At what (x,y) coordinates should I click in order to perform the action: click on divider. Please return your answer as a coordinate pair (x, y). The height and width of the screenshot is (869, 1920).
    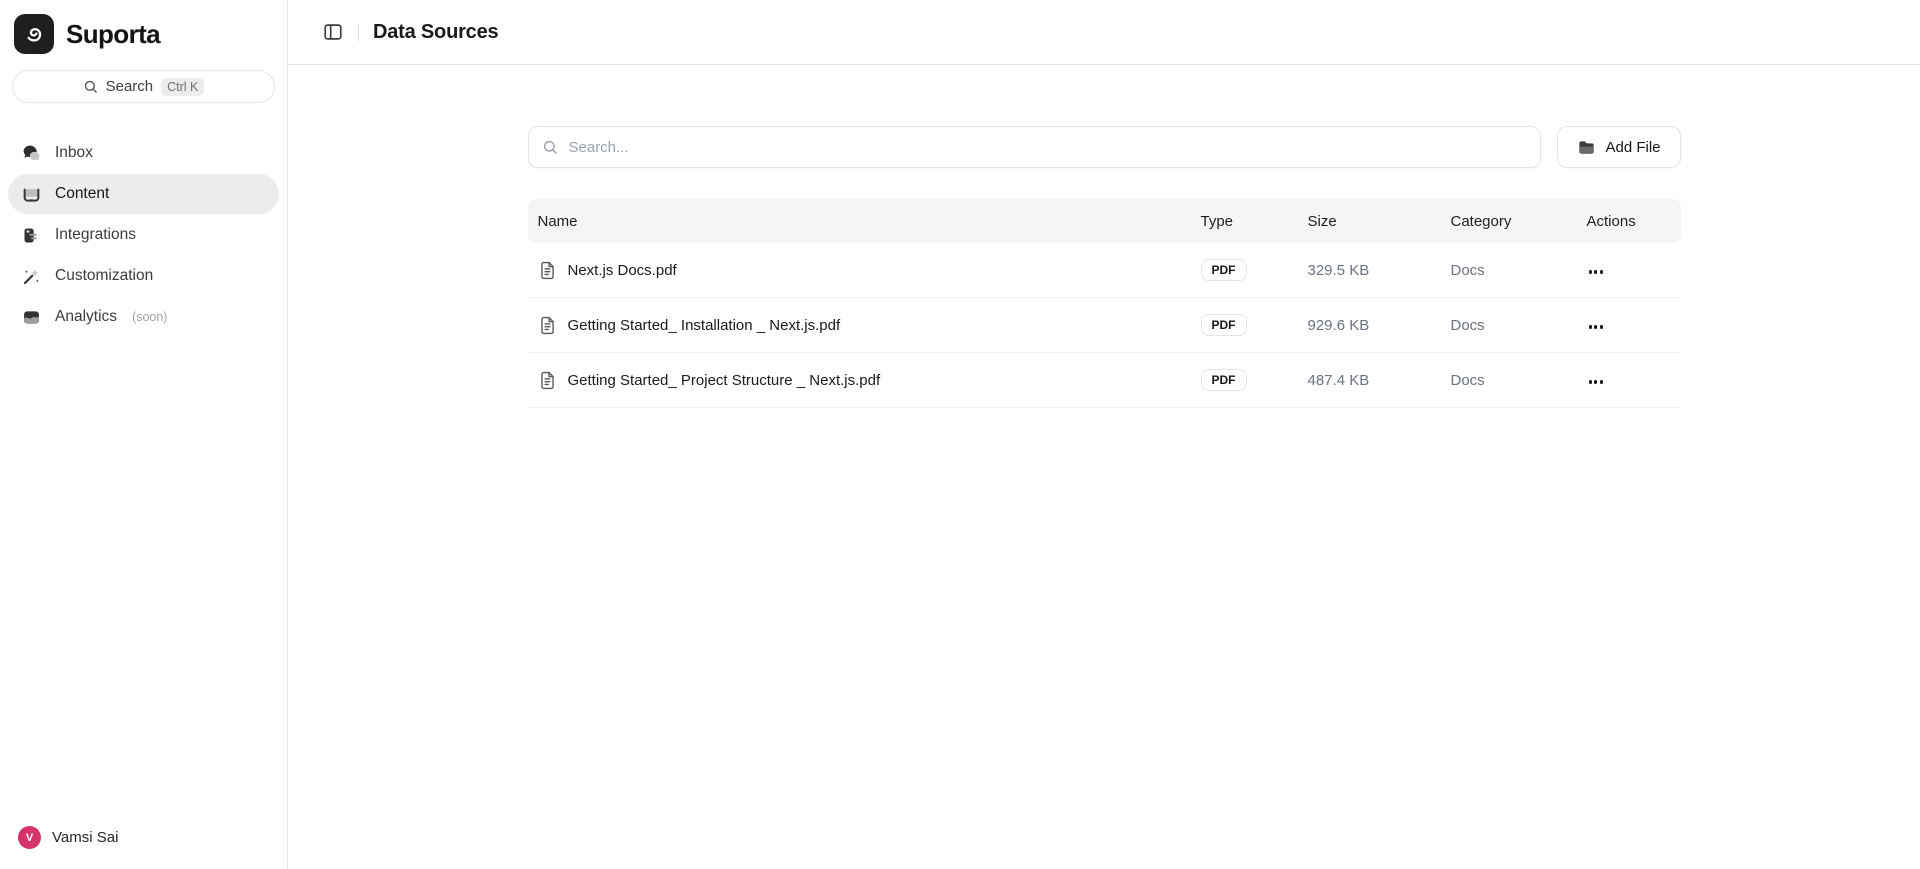
    Looking at the image, I should click on (358, 32).